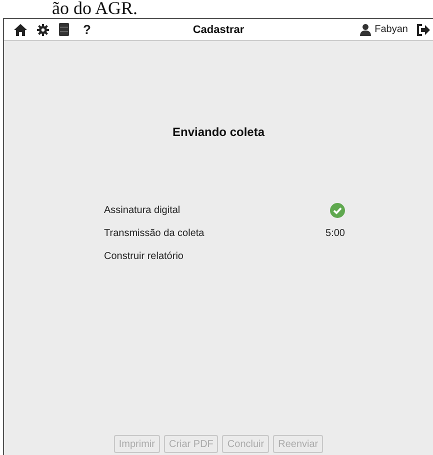  Describe the element at coordinates (424, 30) in the screenshot. I see `logout-icon` at that location.